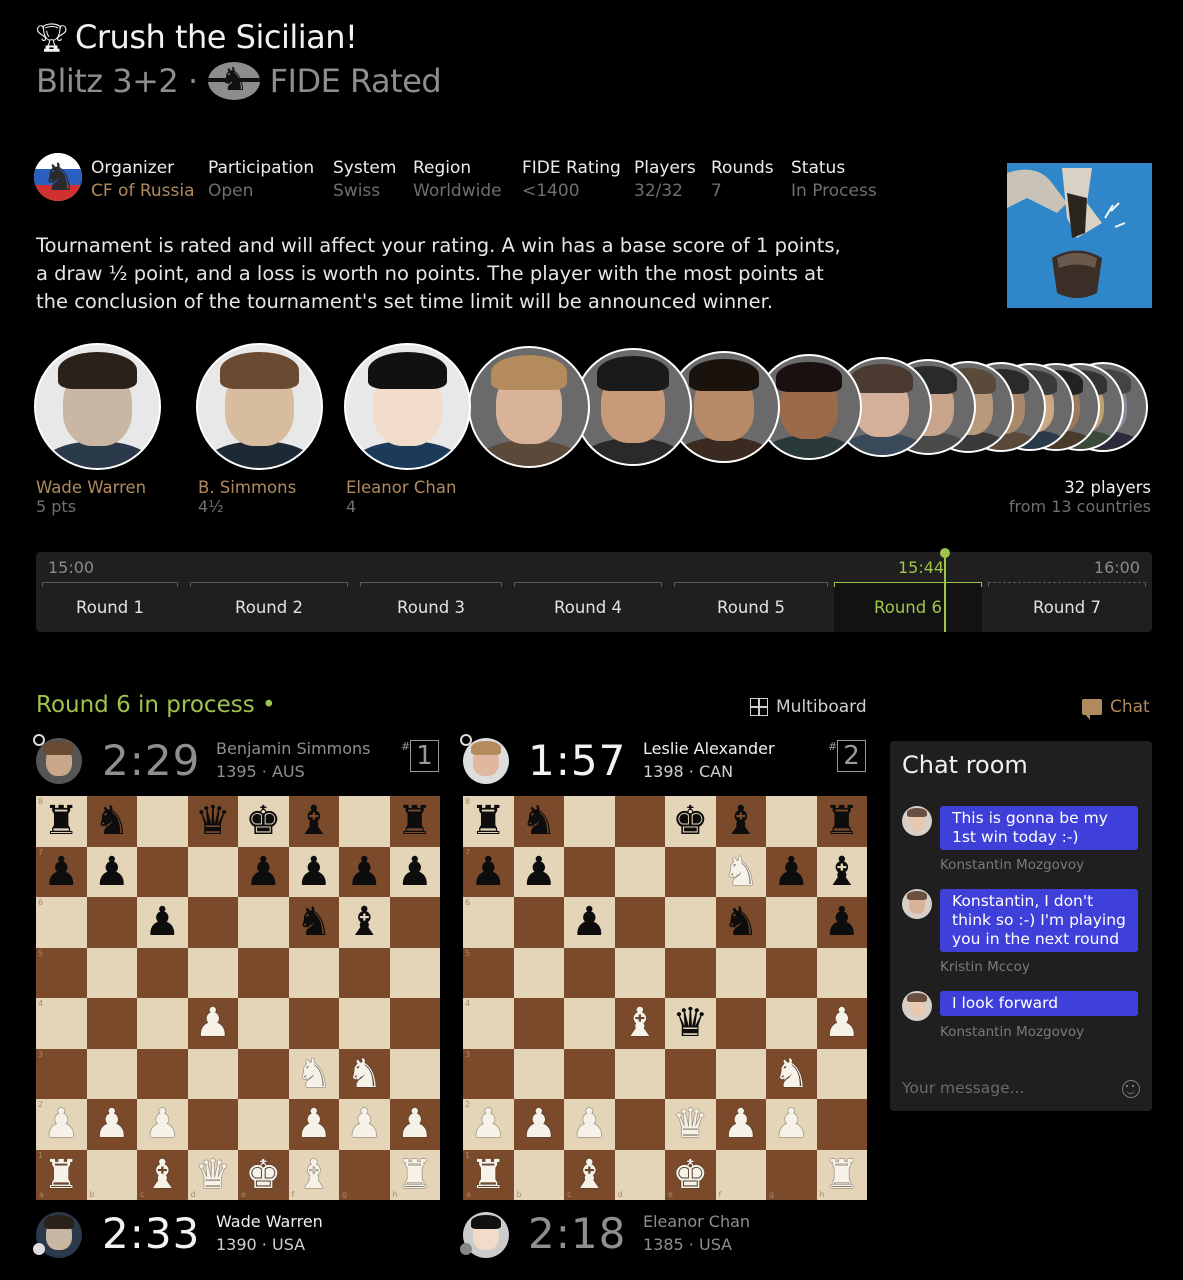 This screenshot has height=1280, width=1183. I want to click on square-d4: ♝, so click(639, 1023).